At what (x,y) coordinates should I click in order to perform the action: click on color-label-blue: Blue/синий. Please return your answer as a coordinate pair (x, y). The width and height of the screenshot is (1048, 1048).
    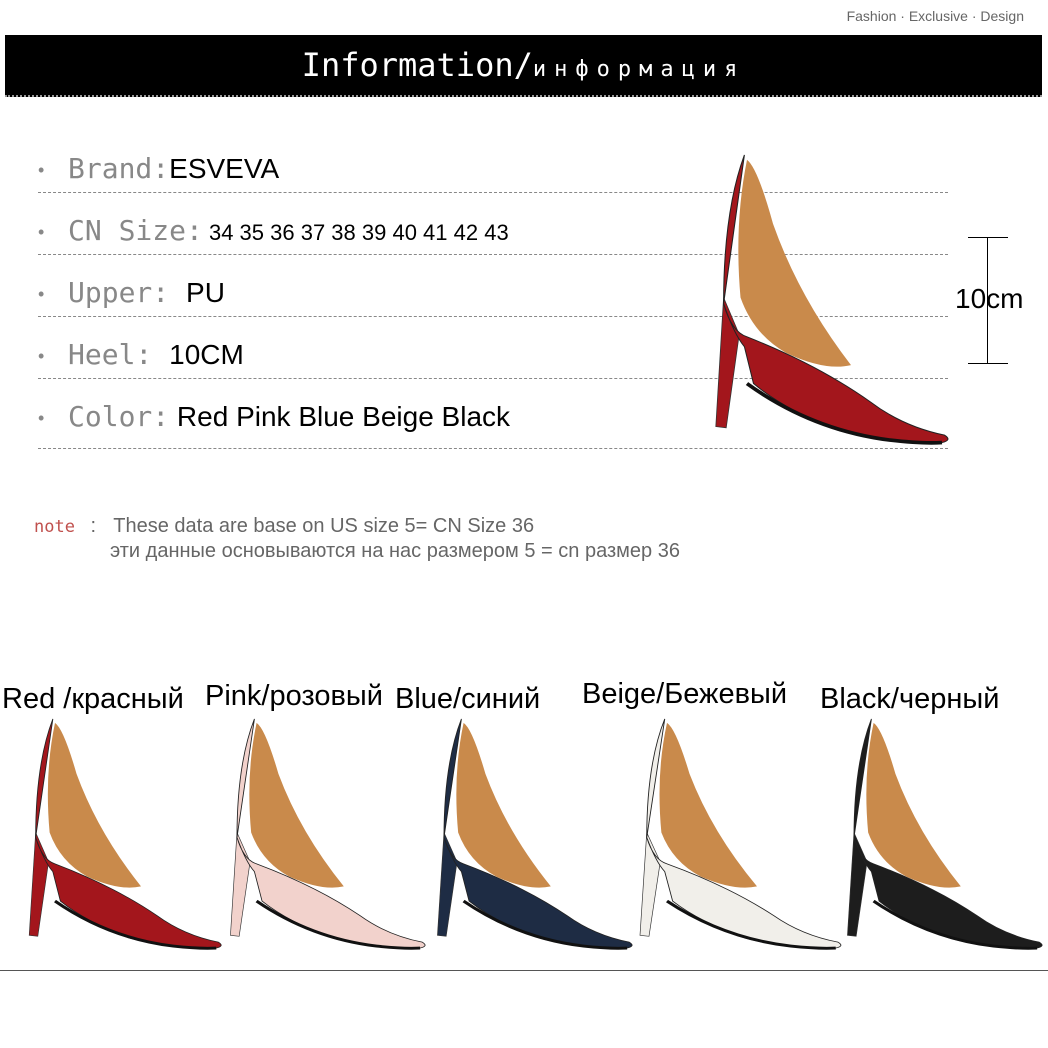
    Looking at the image, I should click on (468, 699).